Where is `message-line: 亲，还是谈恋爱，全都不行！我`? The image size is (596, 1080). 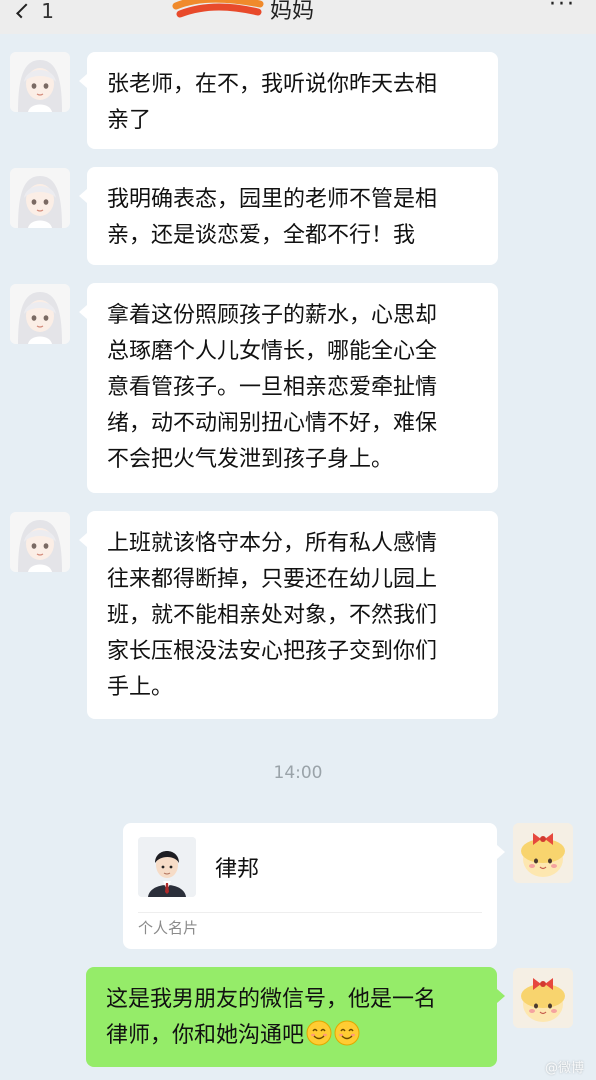 message-line: 亲，还是谈恋爱，全都不行！我 is located at coordinates (261, 235).